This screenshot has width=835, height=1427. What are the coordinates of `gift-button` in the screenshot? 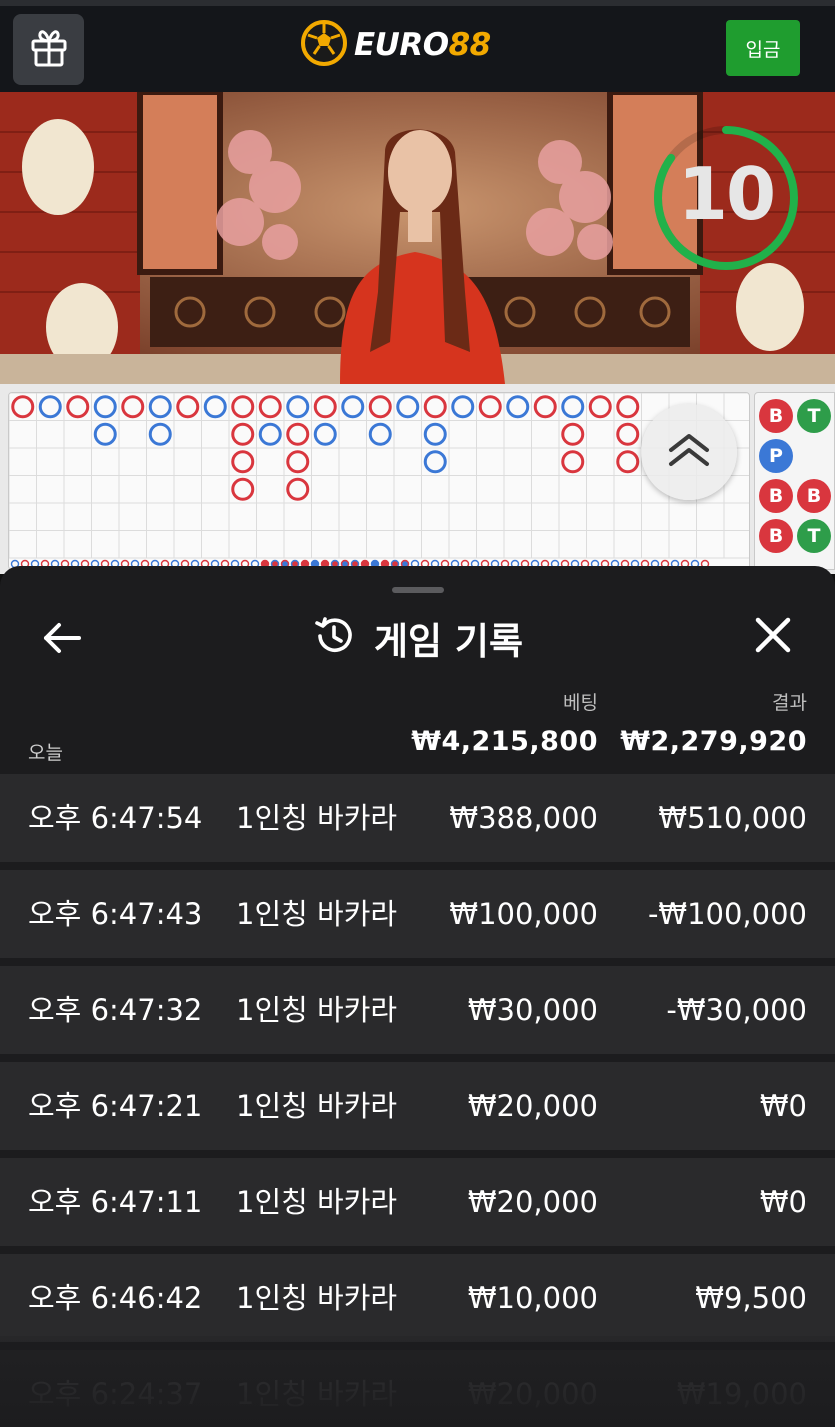 It's located at (48, 49).